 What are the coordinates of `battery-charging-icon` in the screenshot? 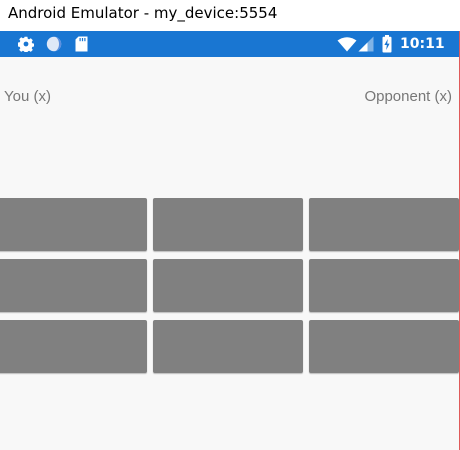 It's located at (387, 44).